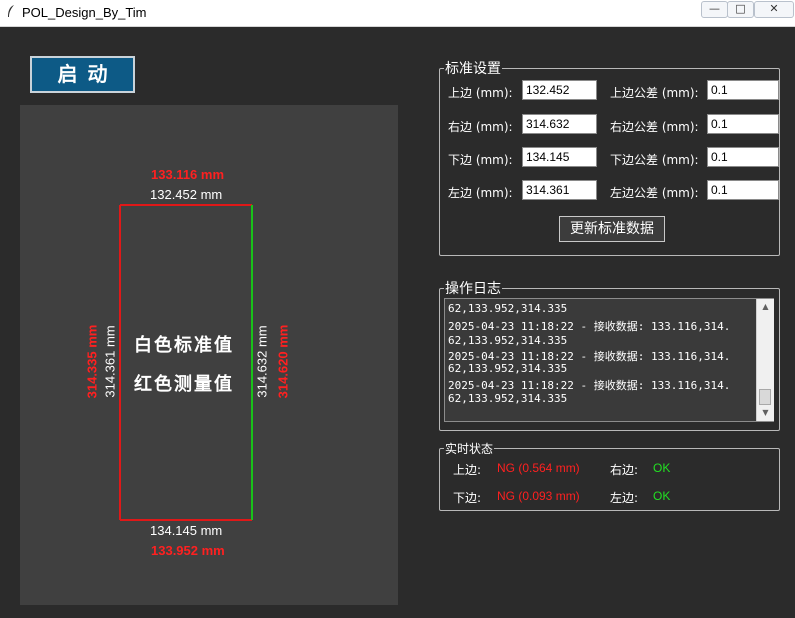 The height and width of the screenshot is (618, 795). I want to click on minimize-button: —, so click(714, 9).